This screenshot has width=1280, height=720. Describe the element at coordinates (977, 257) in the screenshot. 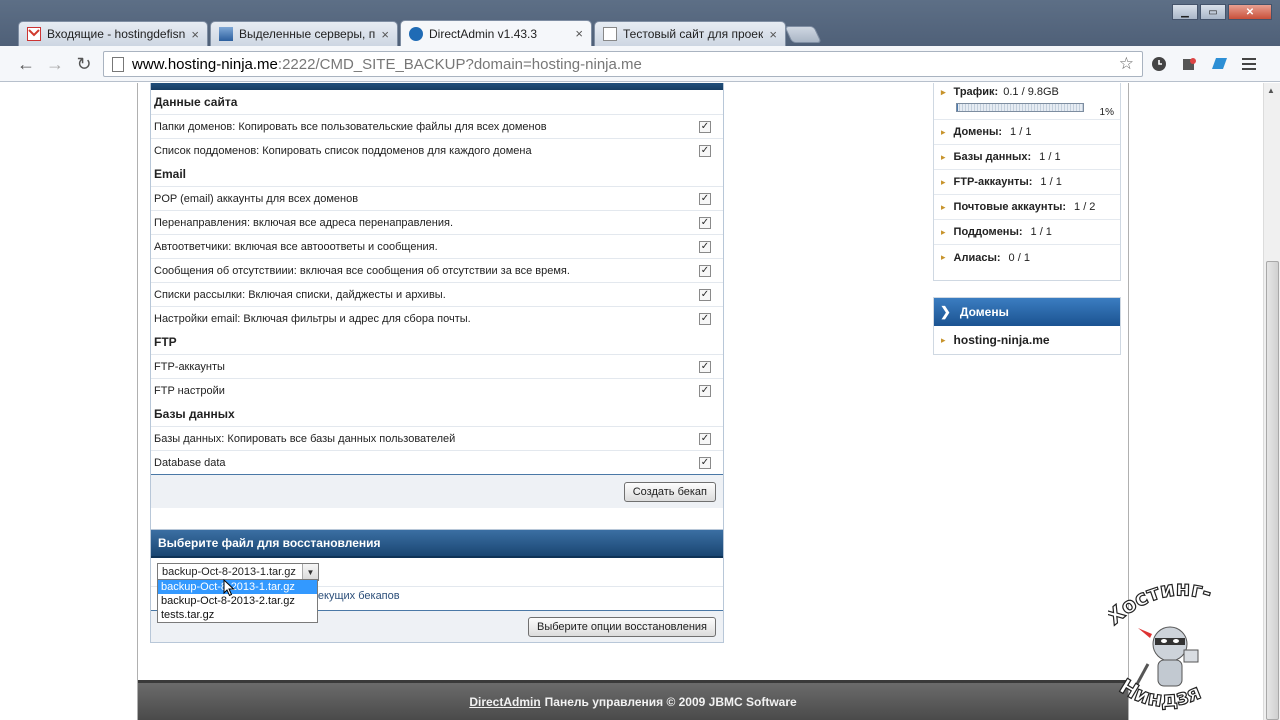

I see `stat-label: Алиасы:` at that location.